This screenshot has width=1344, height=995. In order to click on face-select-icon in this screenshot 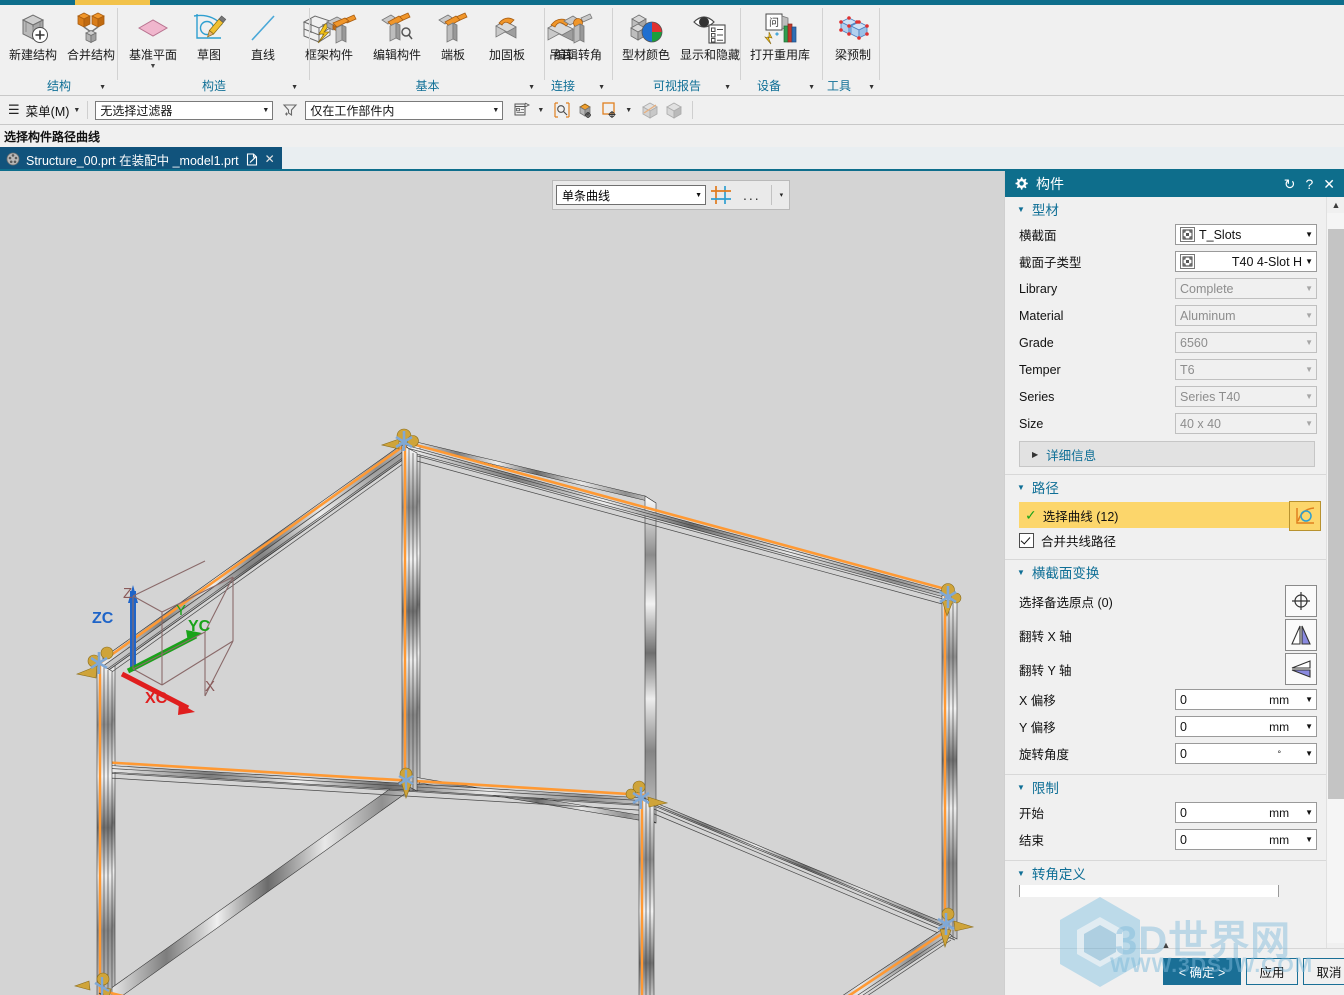, I will do `click(586, 110)`.